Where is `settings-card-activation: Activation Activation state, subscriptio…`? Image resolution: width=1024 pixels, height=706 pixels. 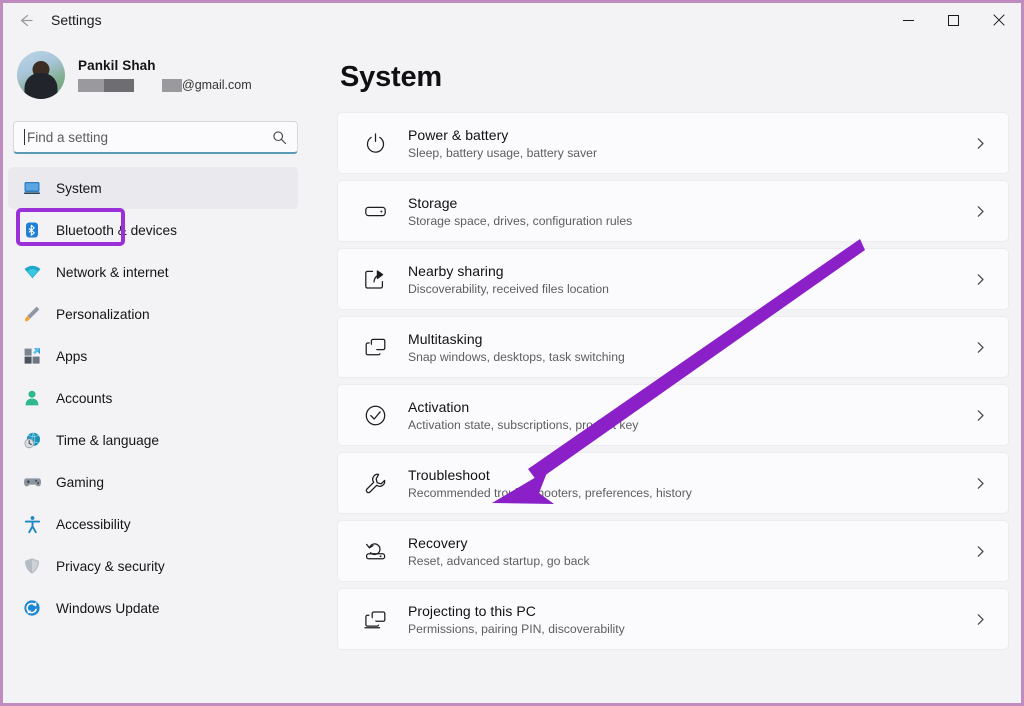 settings-card-activation: Activation Activation state, subscriptio… is located at coordinates (673, 415).